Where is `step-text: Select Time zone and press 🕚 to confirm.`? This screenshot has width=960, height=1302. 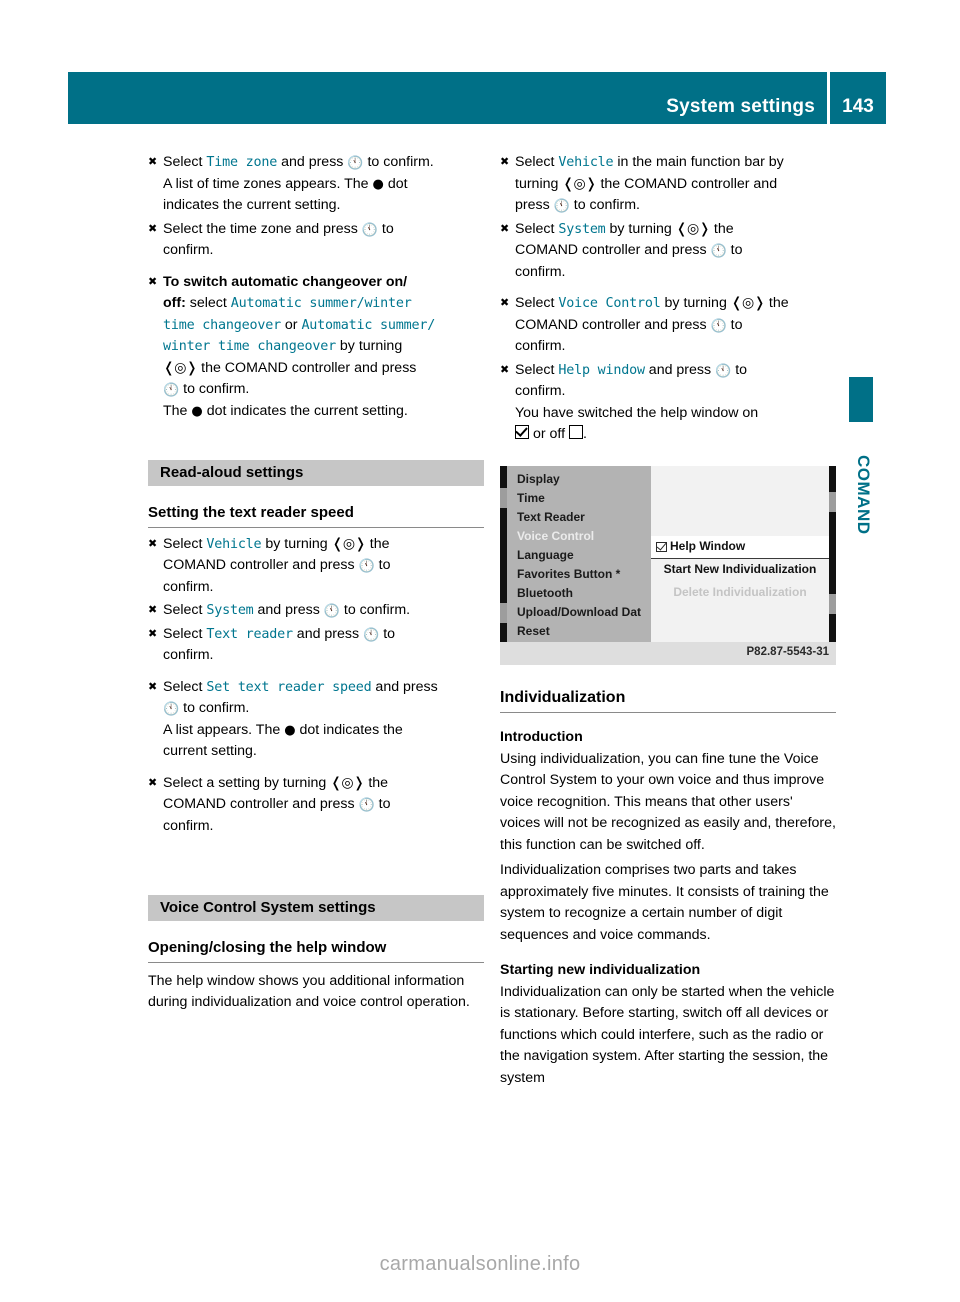 step-text: Select Time zone and press 🕚 to confirm. is located at coordinates (323, 163).